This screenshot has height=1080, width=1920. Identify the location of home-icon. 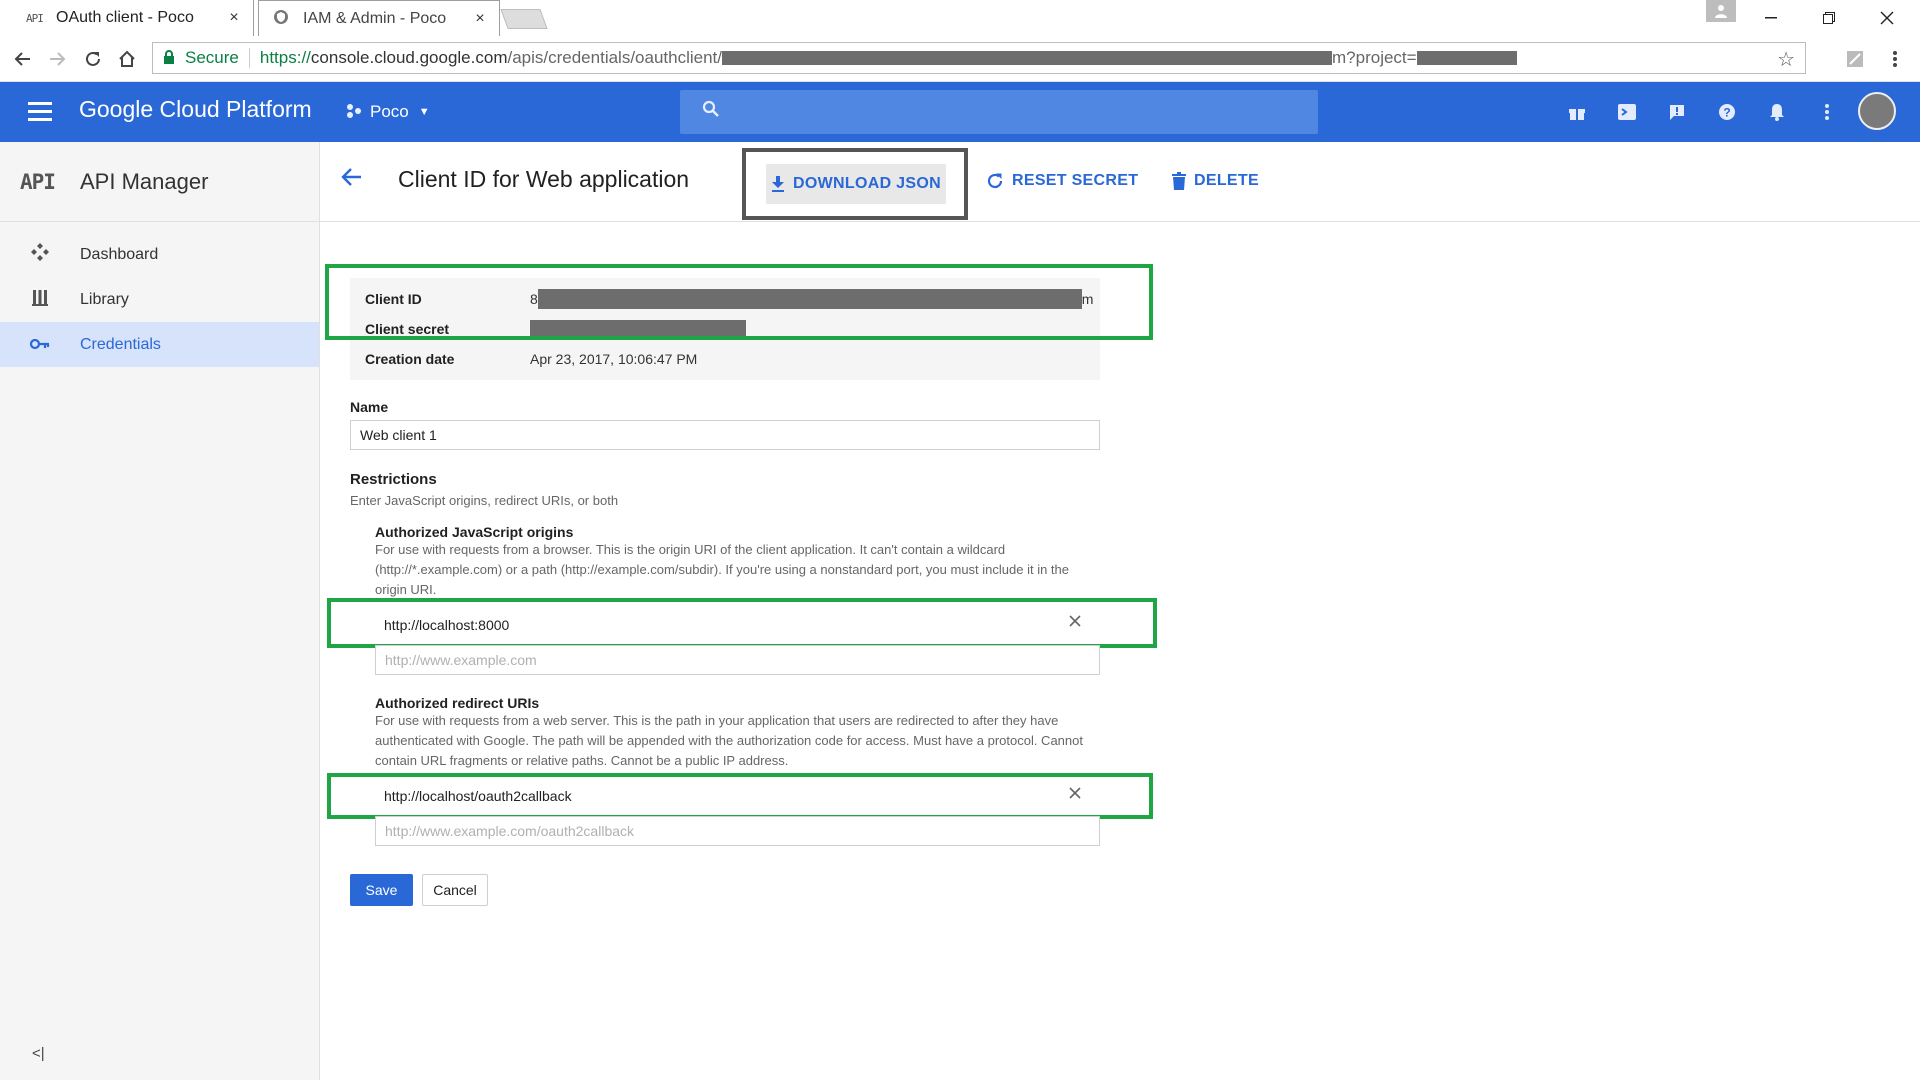
(127, 59).